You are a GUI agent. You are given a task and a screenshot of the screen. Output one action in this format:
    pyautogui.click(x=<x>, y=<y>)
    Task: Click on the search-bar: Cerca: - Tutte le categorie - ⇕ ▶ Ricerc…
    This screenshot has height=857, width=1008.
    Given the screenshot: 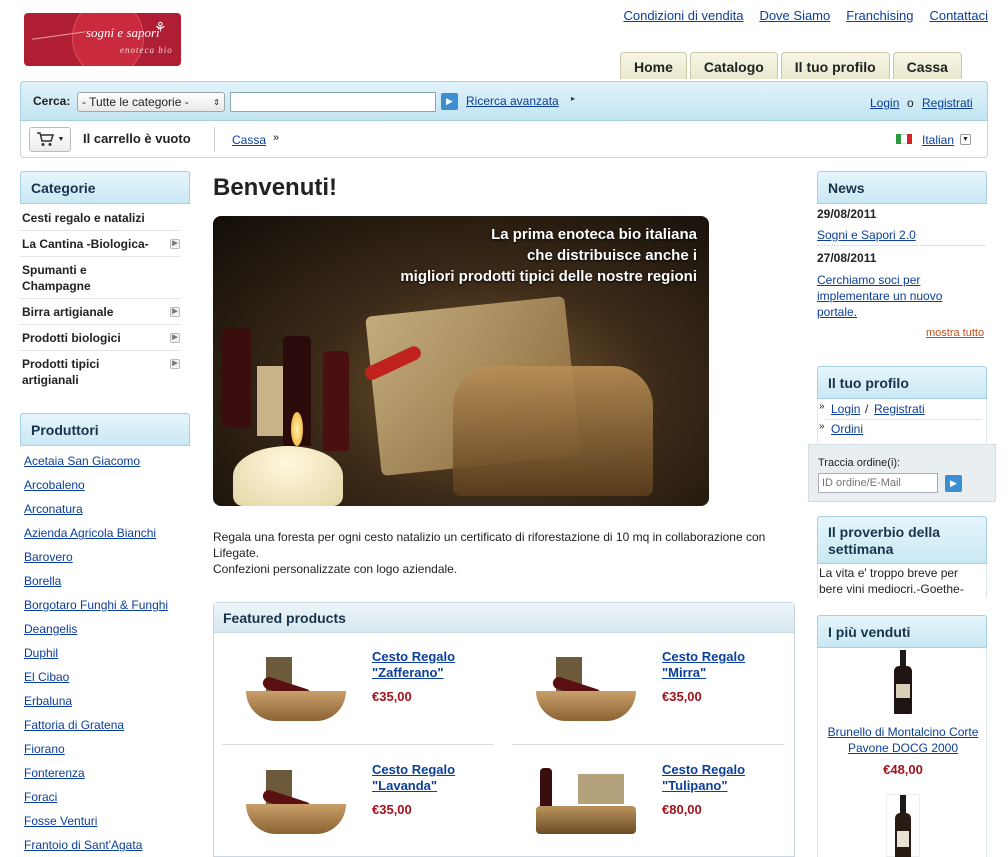 What is the action you would take?
    pyautogui.click(x=504, y=101)
    